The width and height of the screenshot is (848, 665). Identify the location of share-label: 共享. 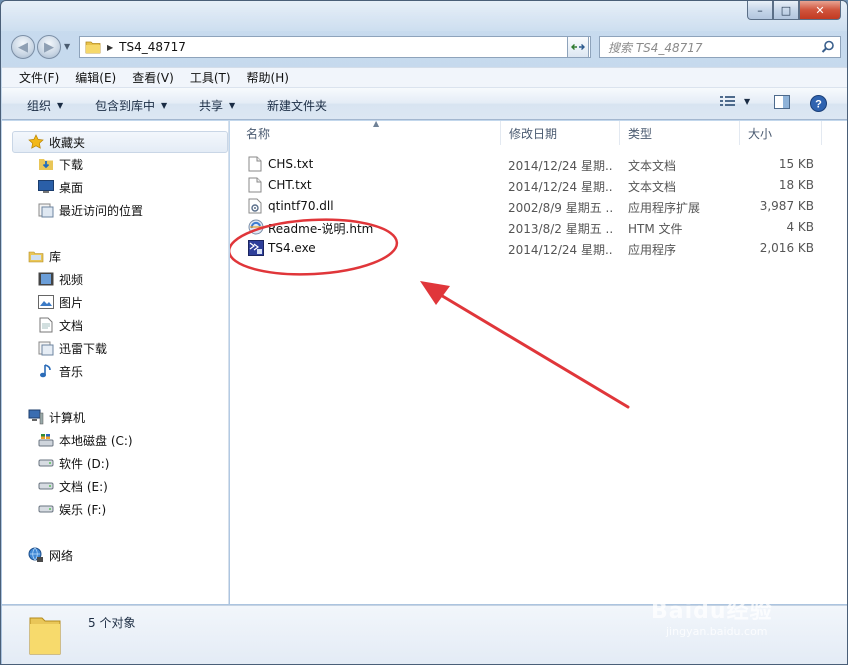
(211, 106).